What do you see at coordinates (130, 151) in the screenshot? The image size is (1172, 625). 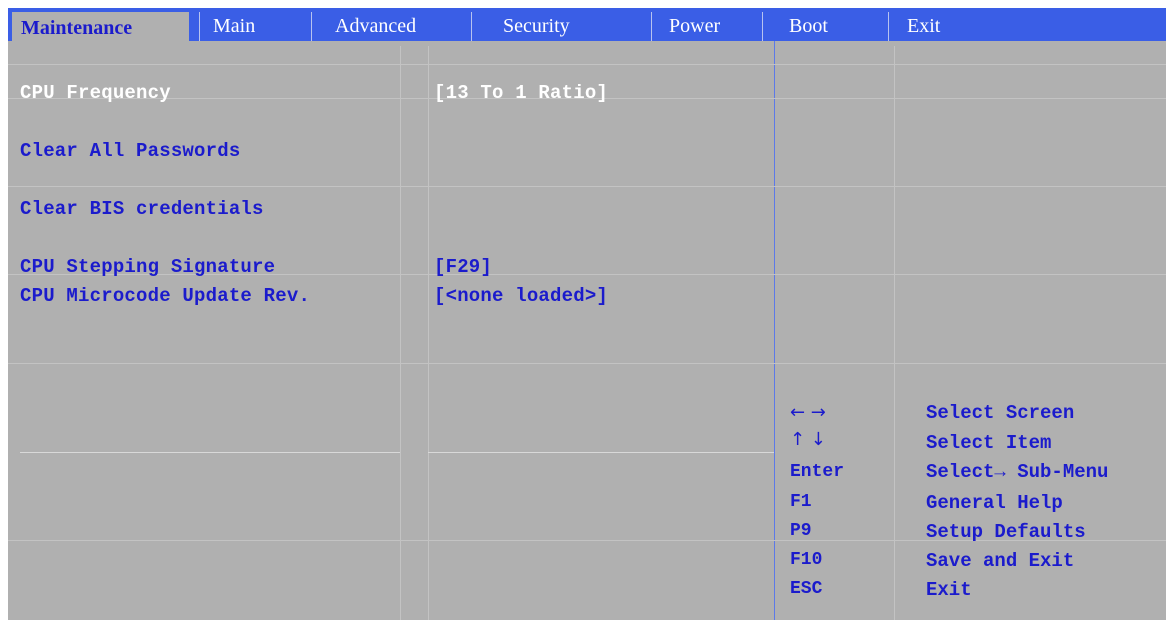 I see `clear-all-passwords-item: Clear All Passwords` at bounding box center [130, 151].